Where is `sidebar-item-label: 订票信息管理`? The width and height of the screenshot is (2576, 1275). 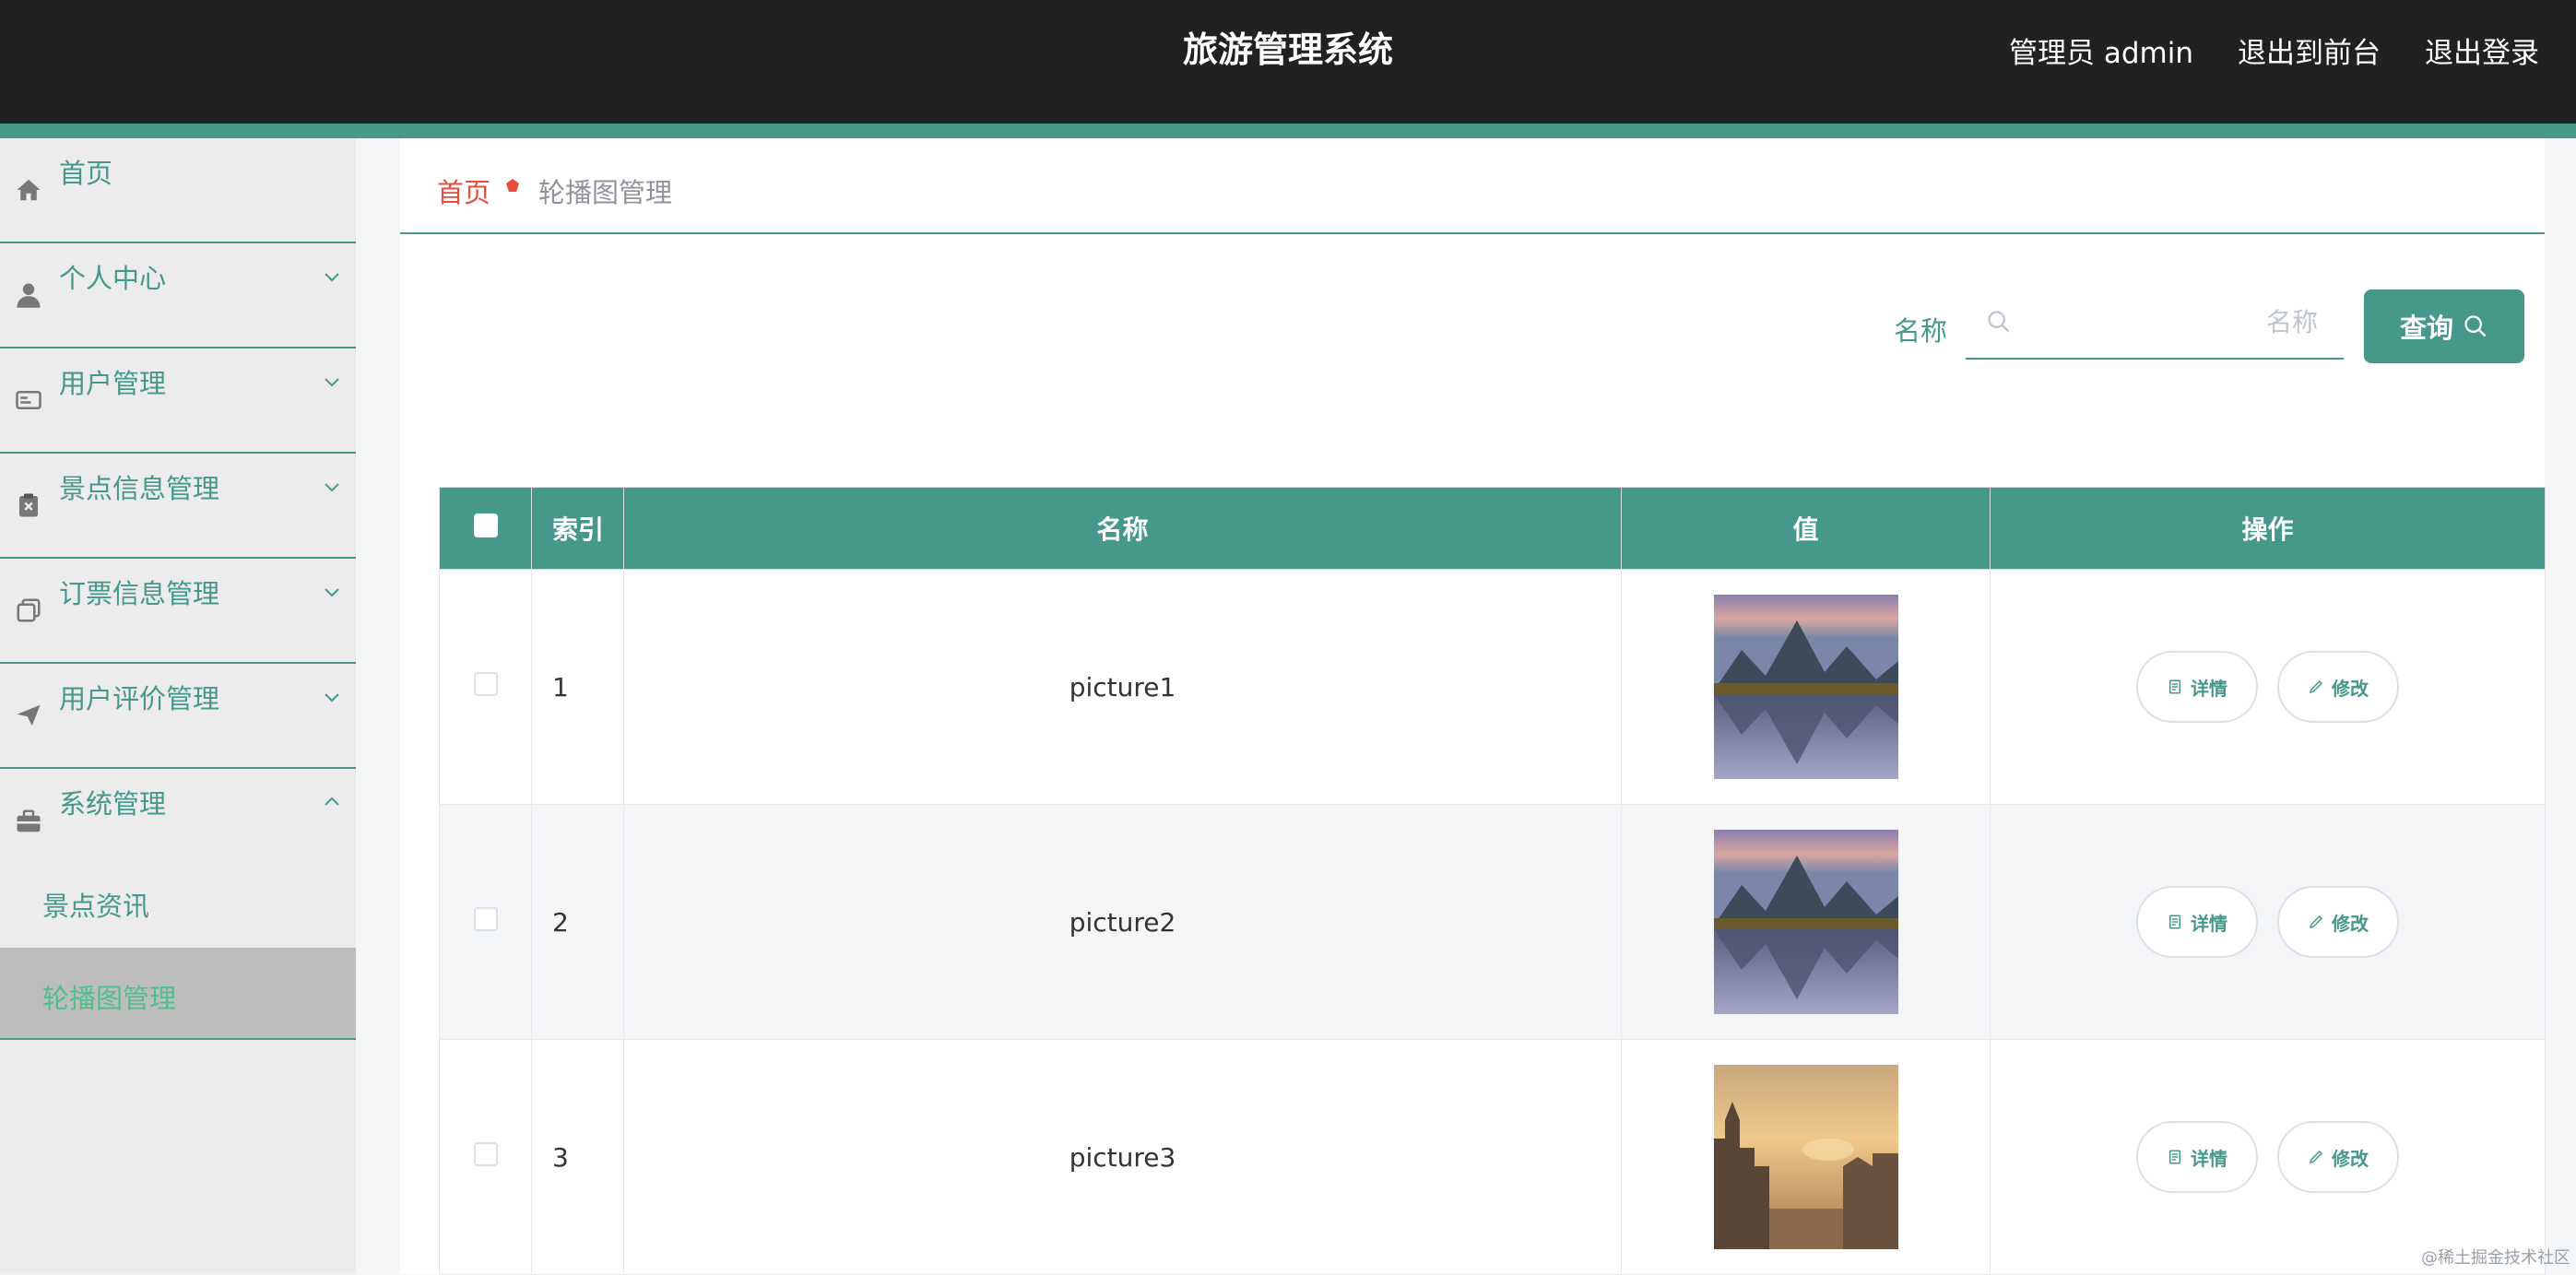
sidebar-item-label: 订票信息管理 is located at coordinates (139, 593).